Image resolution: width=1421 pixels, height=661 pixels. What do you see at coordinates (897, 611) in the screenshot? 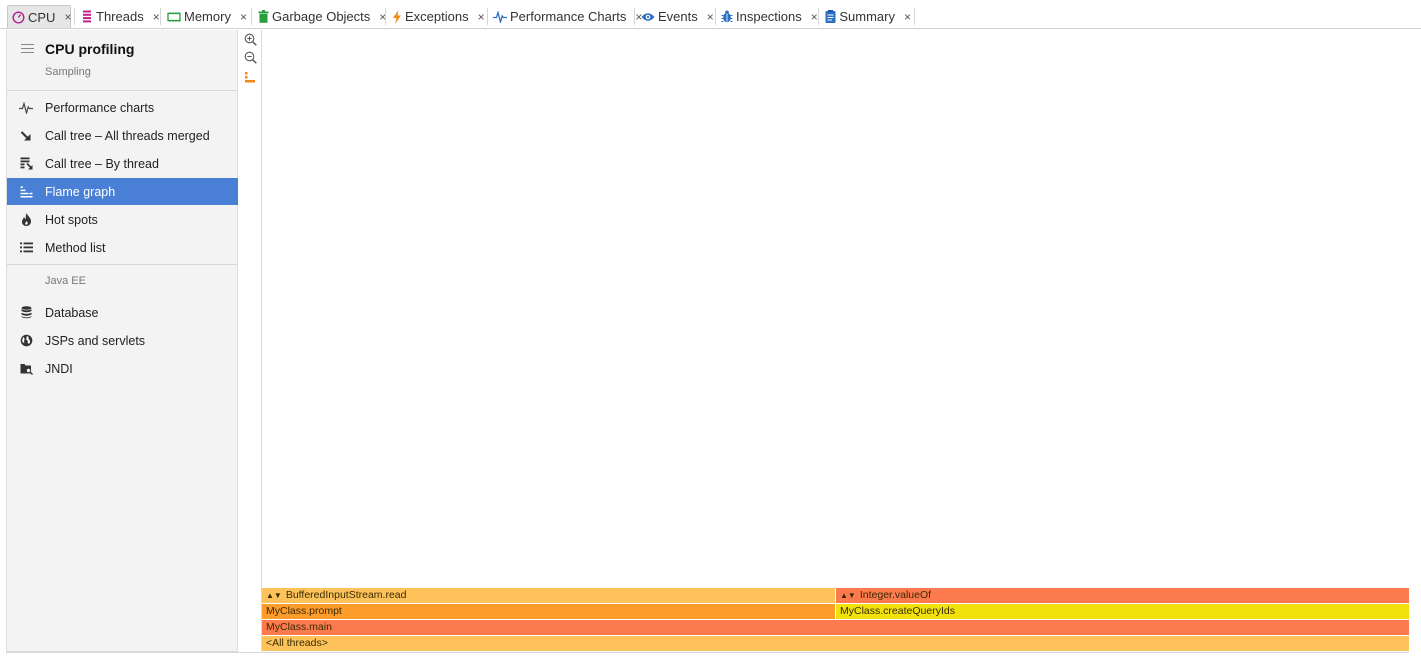
I see `frame-label: MyClass.createQueryIds` at bounding box center [897, 611].